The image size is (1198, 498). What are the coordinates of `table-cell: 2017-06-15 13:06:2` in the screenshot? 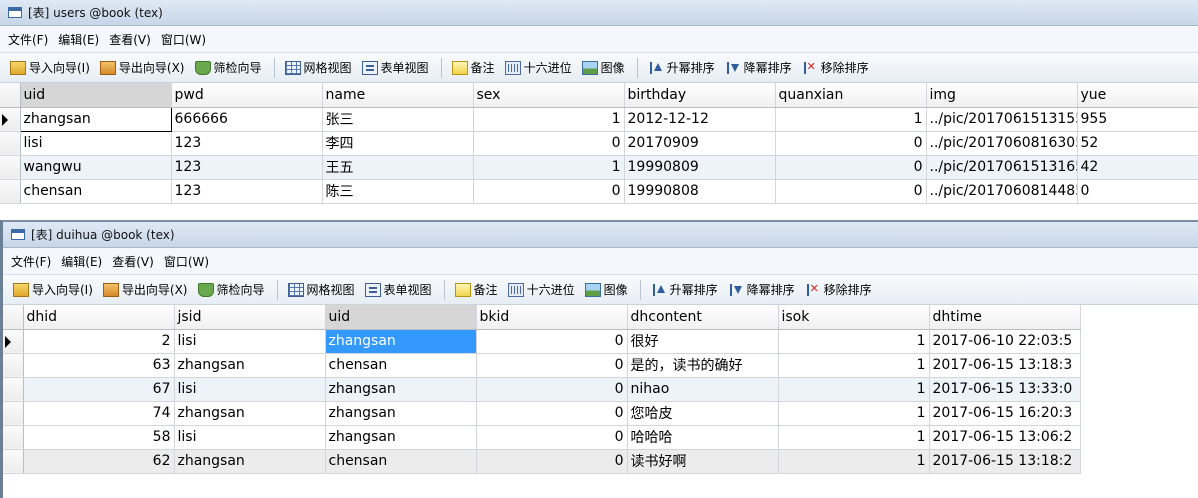 It's located at (1005, 437).